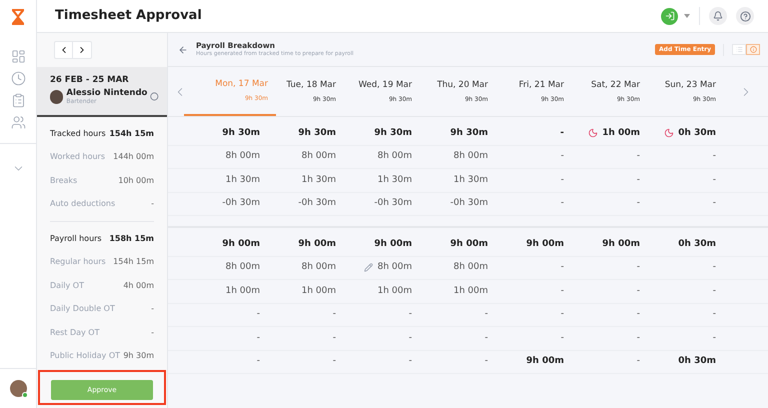  Describe the element at coordinates (18, 122) in the screenshot. I see `users-icon` at that location.